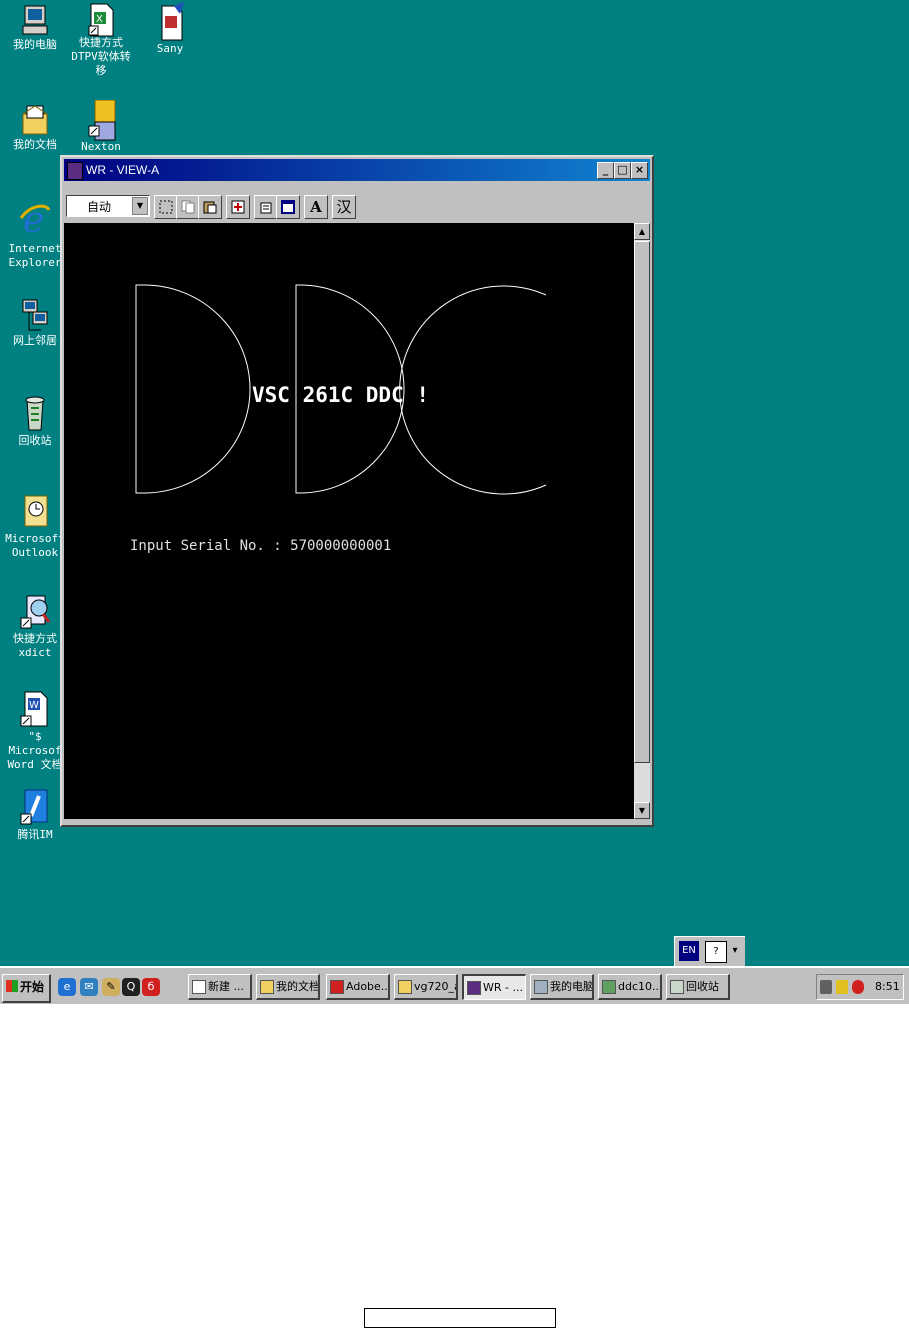  What do you see at coordinates (32, 987) in the screenshot?
I see `start-label: 开始` at bounding box center [32, 987].